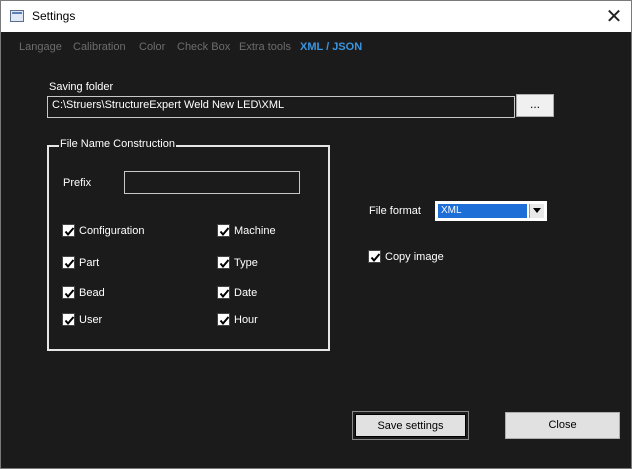 The height and width of the screenshot is (469, 632). I want to click on machine-label: Machine, so click(255, 231).